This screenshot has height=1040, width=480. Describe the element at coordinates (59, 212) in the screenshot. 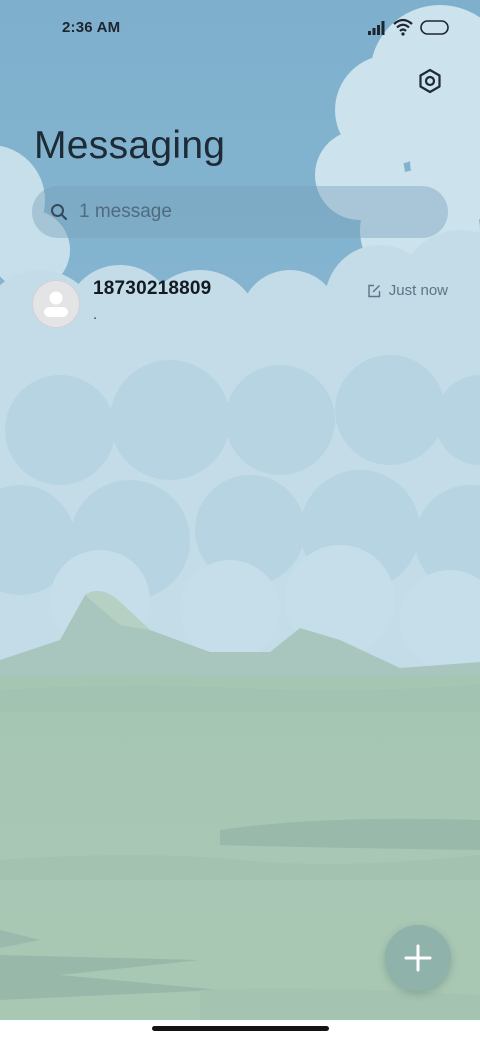

I see `search-icon` at that location.